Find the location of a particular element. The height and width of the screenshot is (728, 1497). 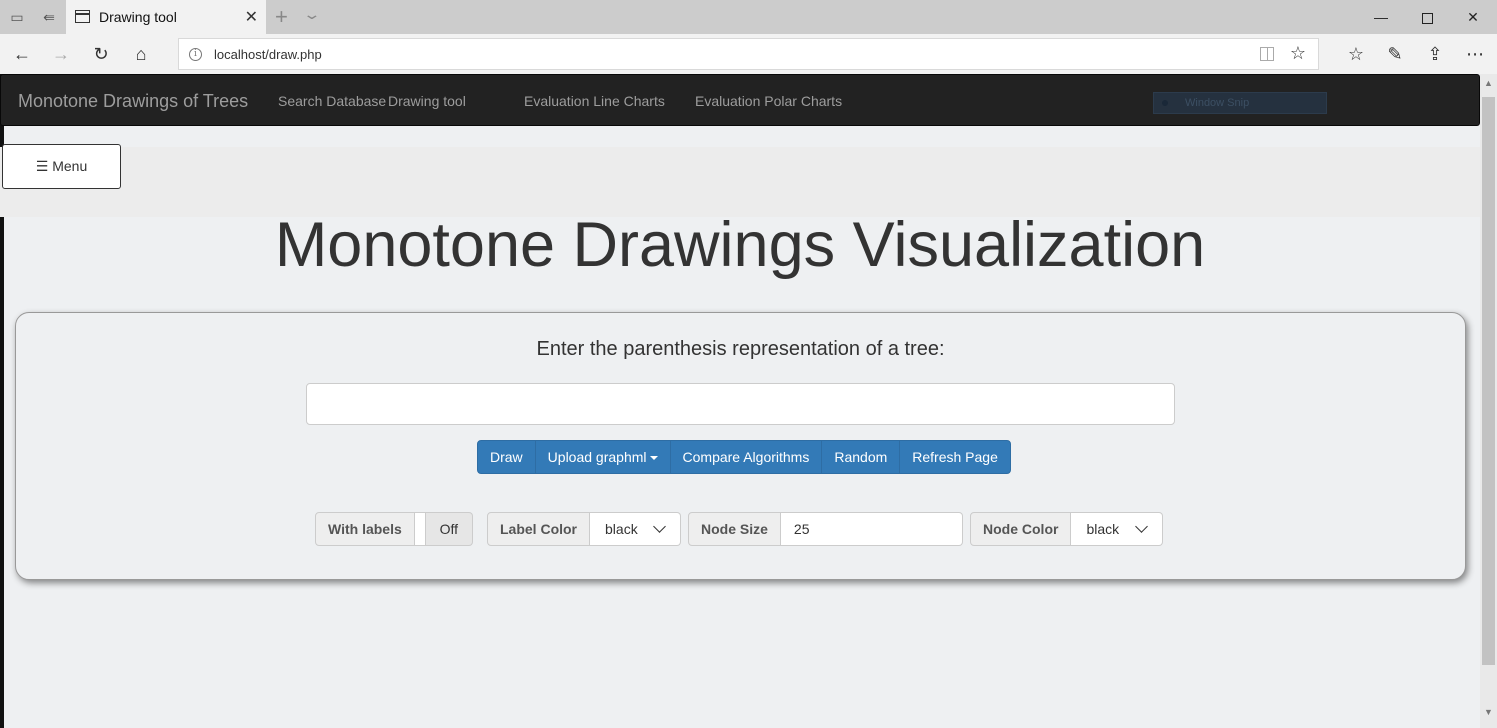

draw-button: Draw is located at coordinates (506, 457).